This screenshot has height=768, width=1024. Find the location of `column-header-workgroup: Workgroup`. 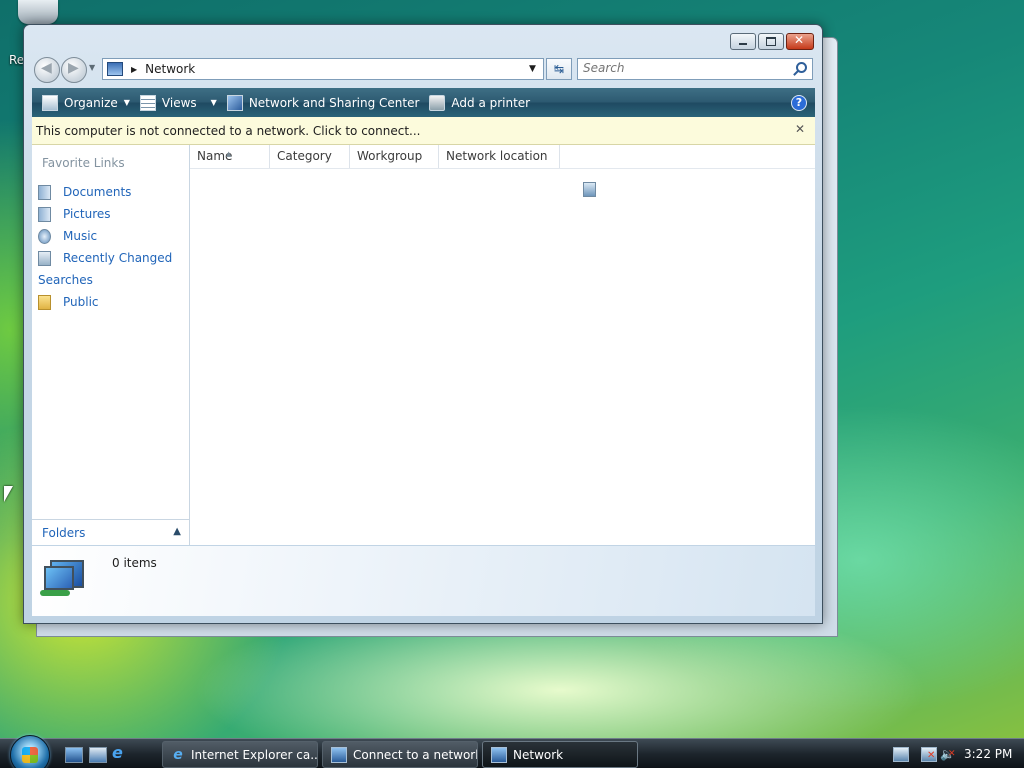

column-header-workgroup: Workgroup is located at coordinates (394, 156).